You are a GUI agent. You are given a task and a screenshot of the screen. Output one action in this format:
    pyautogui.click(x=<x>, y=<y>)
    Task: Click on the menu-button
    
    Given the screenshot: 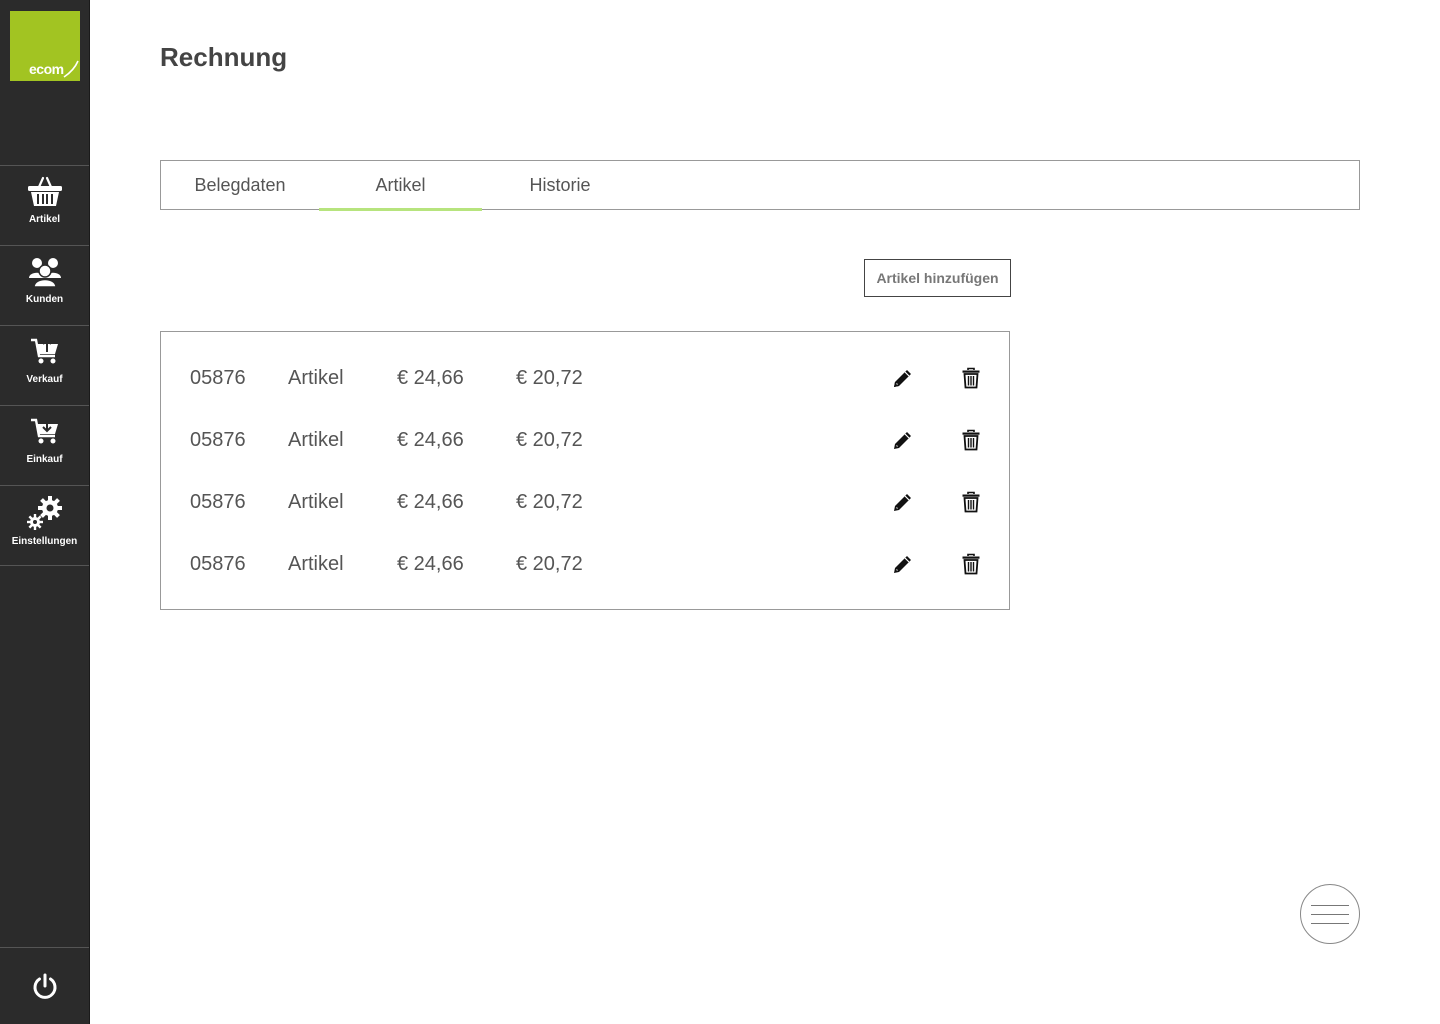 What is the action you would take?
    pyautogui.click(x=1330, y=914)
    